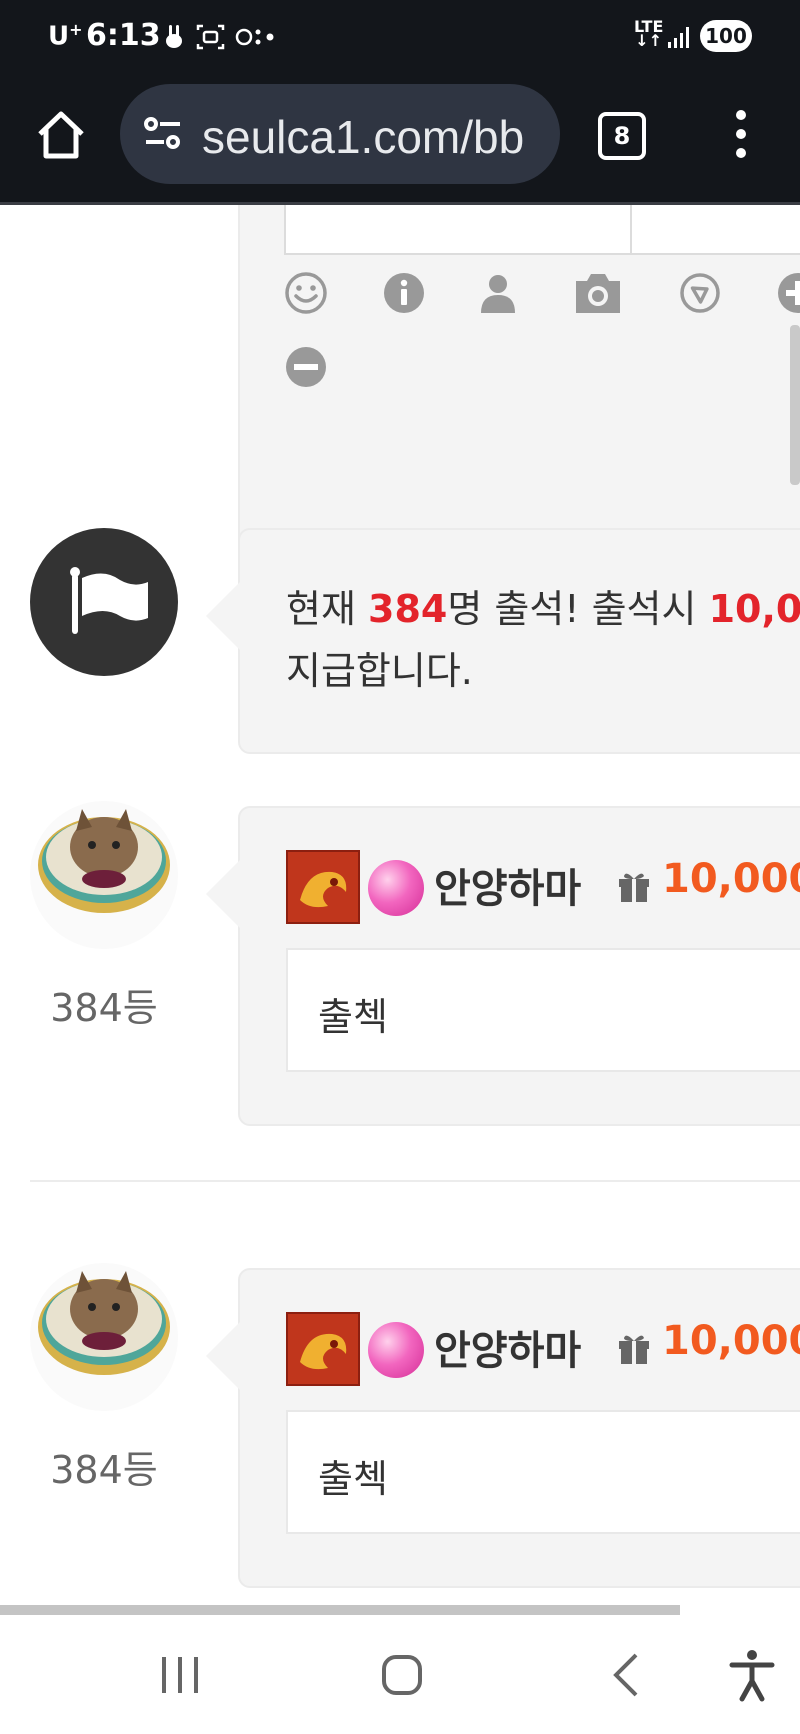 The width and height of the screenshot is (800, 1734). I want to click on flag-icon, so click(109, 600).